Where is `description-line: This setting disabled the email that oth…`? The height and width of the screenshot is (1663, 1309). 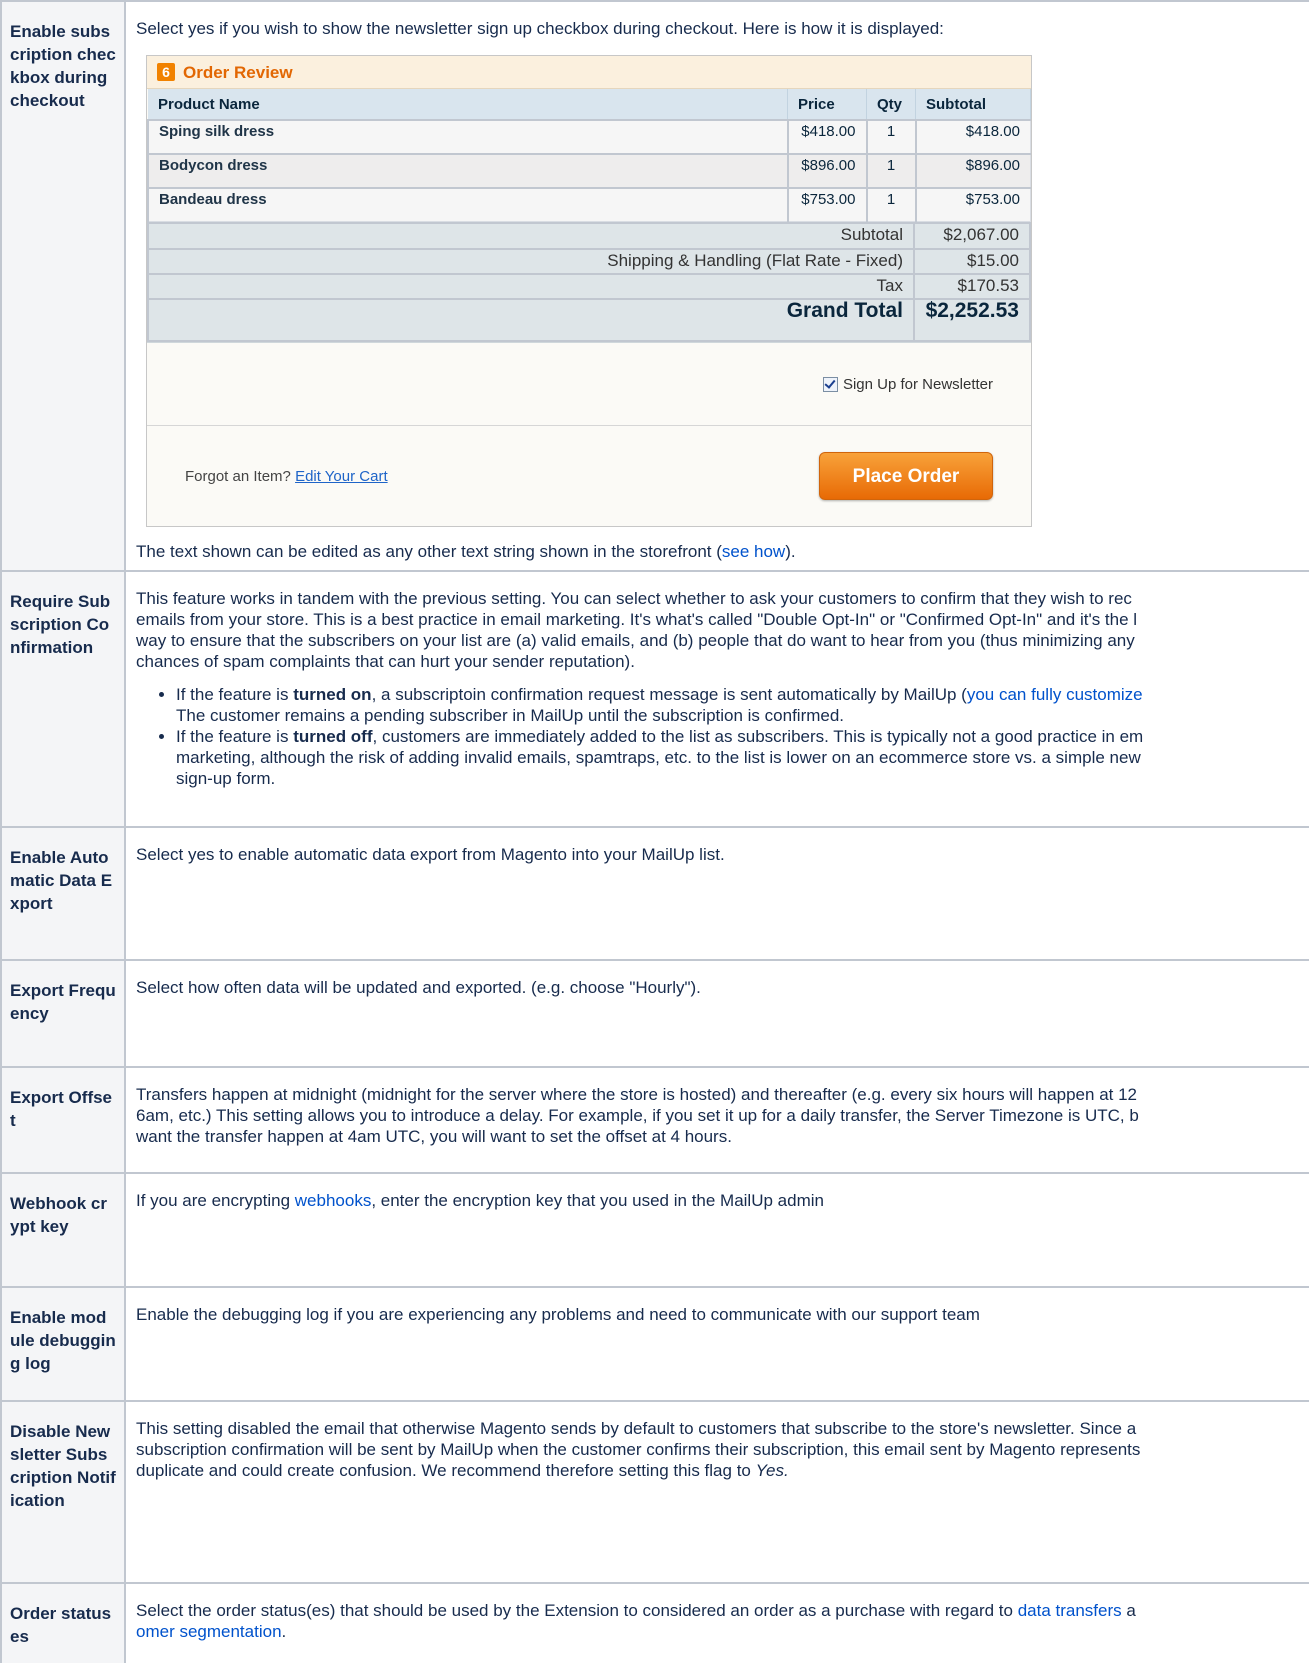 description-line: This setting disabled the email that oth… is located at coordinates (636, 1428).